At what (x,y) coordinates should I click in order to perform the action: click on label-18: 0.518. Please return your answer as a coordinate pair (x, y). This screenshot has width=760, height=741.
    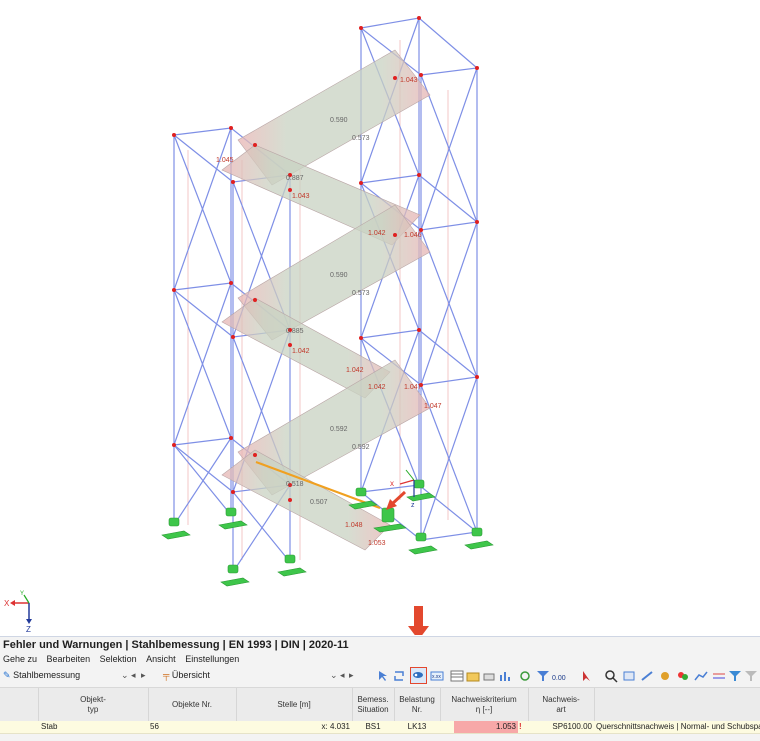
    Looking at the image, I should click on (295, 484).